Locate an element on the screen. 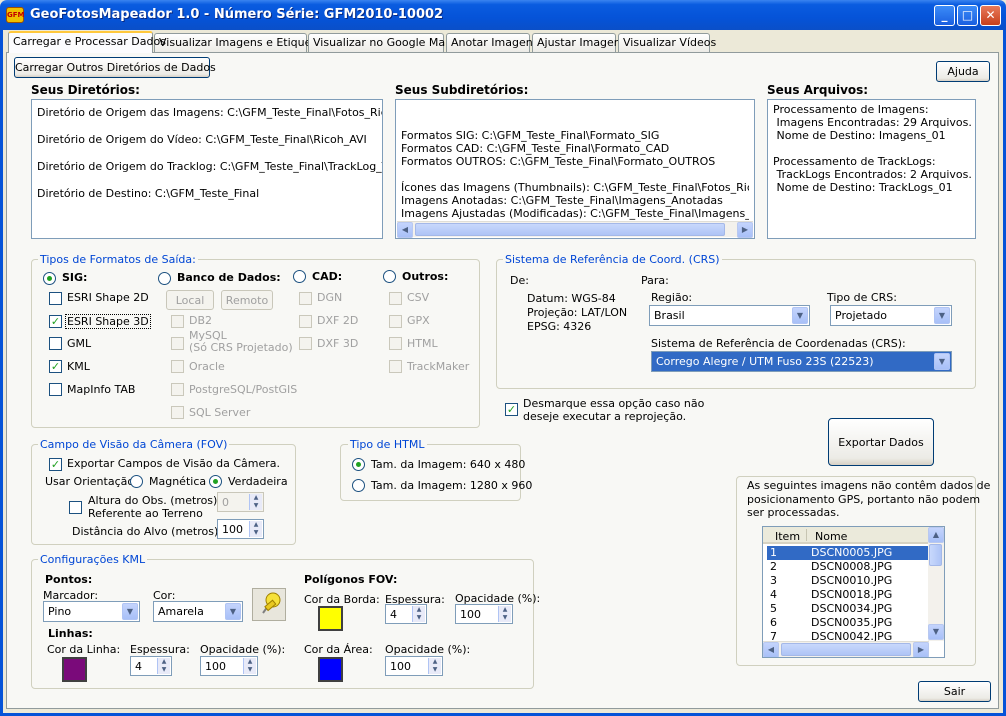 This screenshot has width=1006, height=716. db2-checkbox is located at coordinates (177, 321).